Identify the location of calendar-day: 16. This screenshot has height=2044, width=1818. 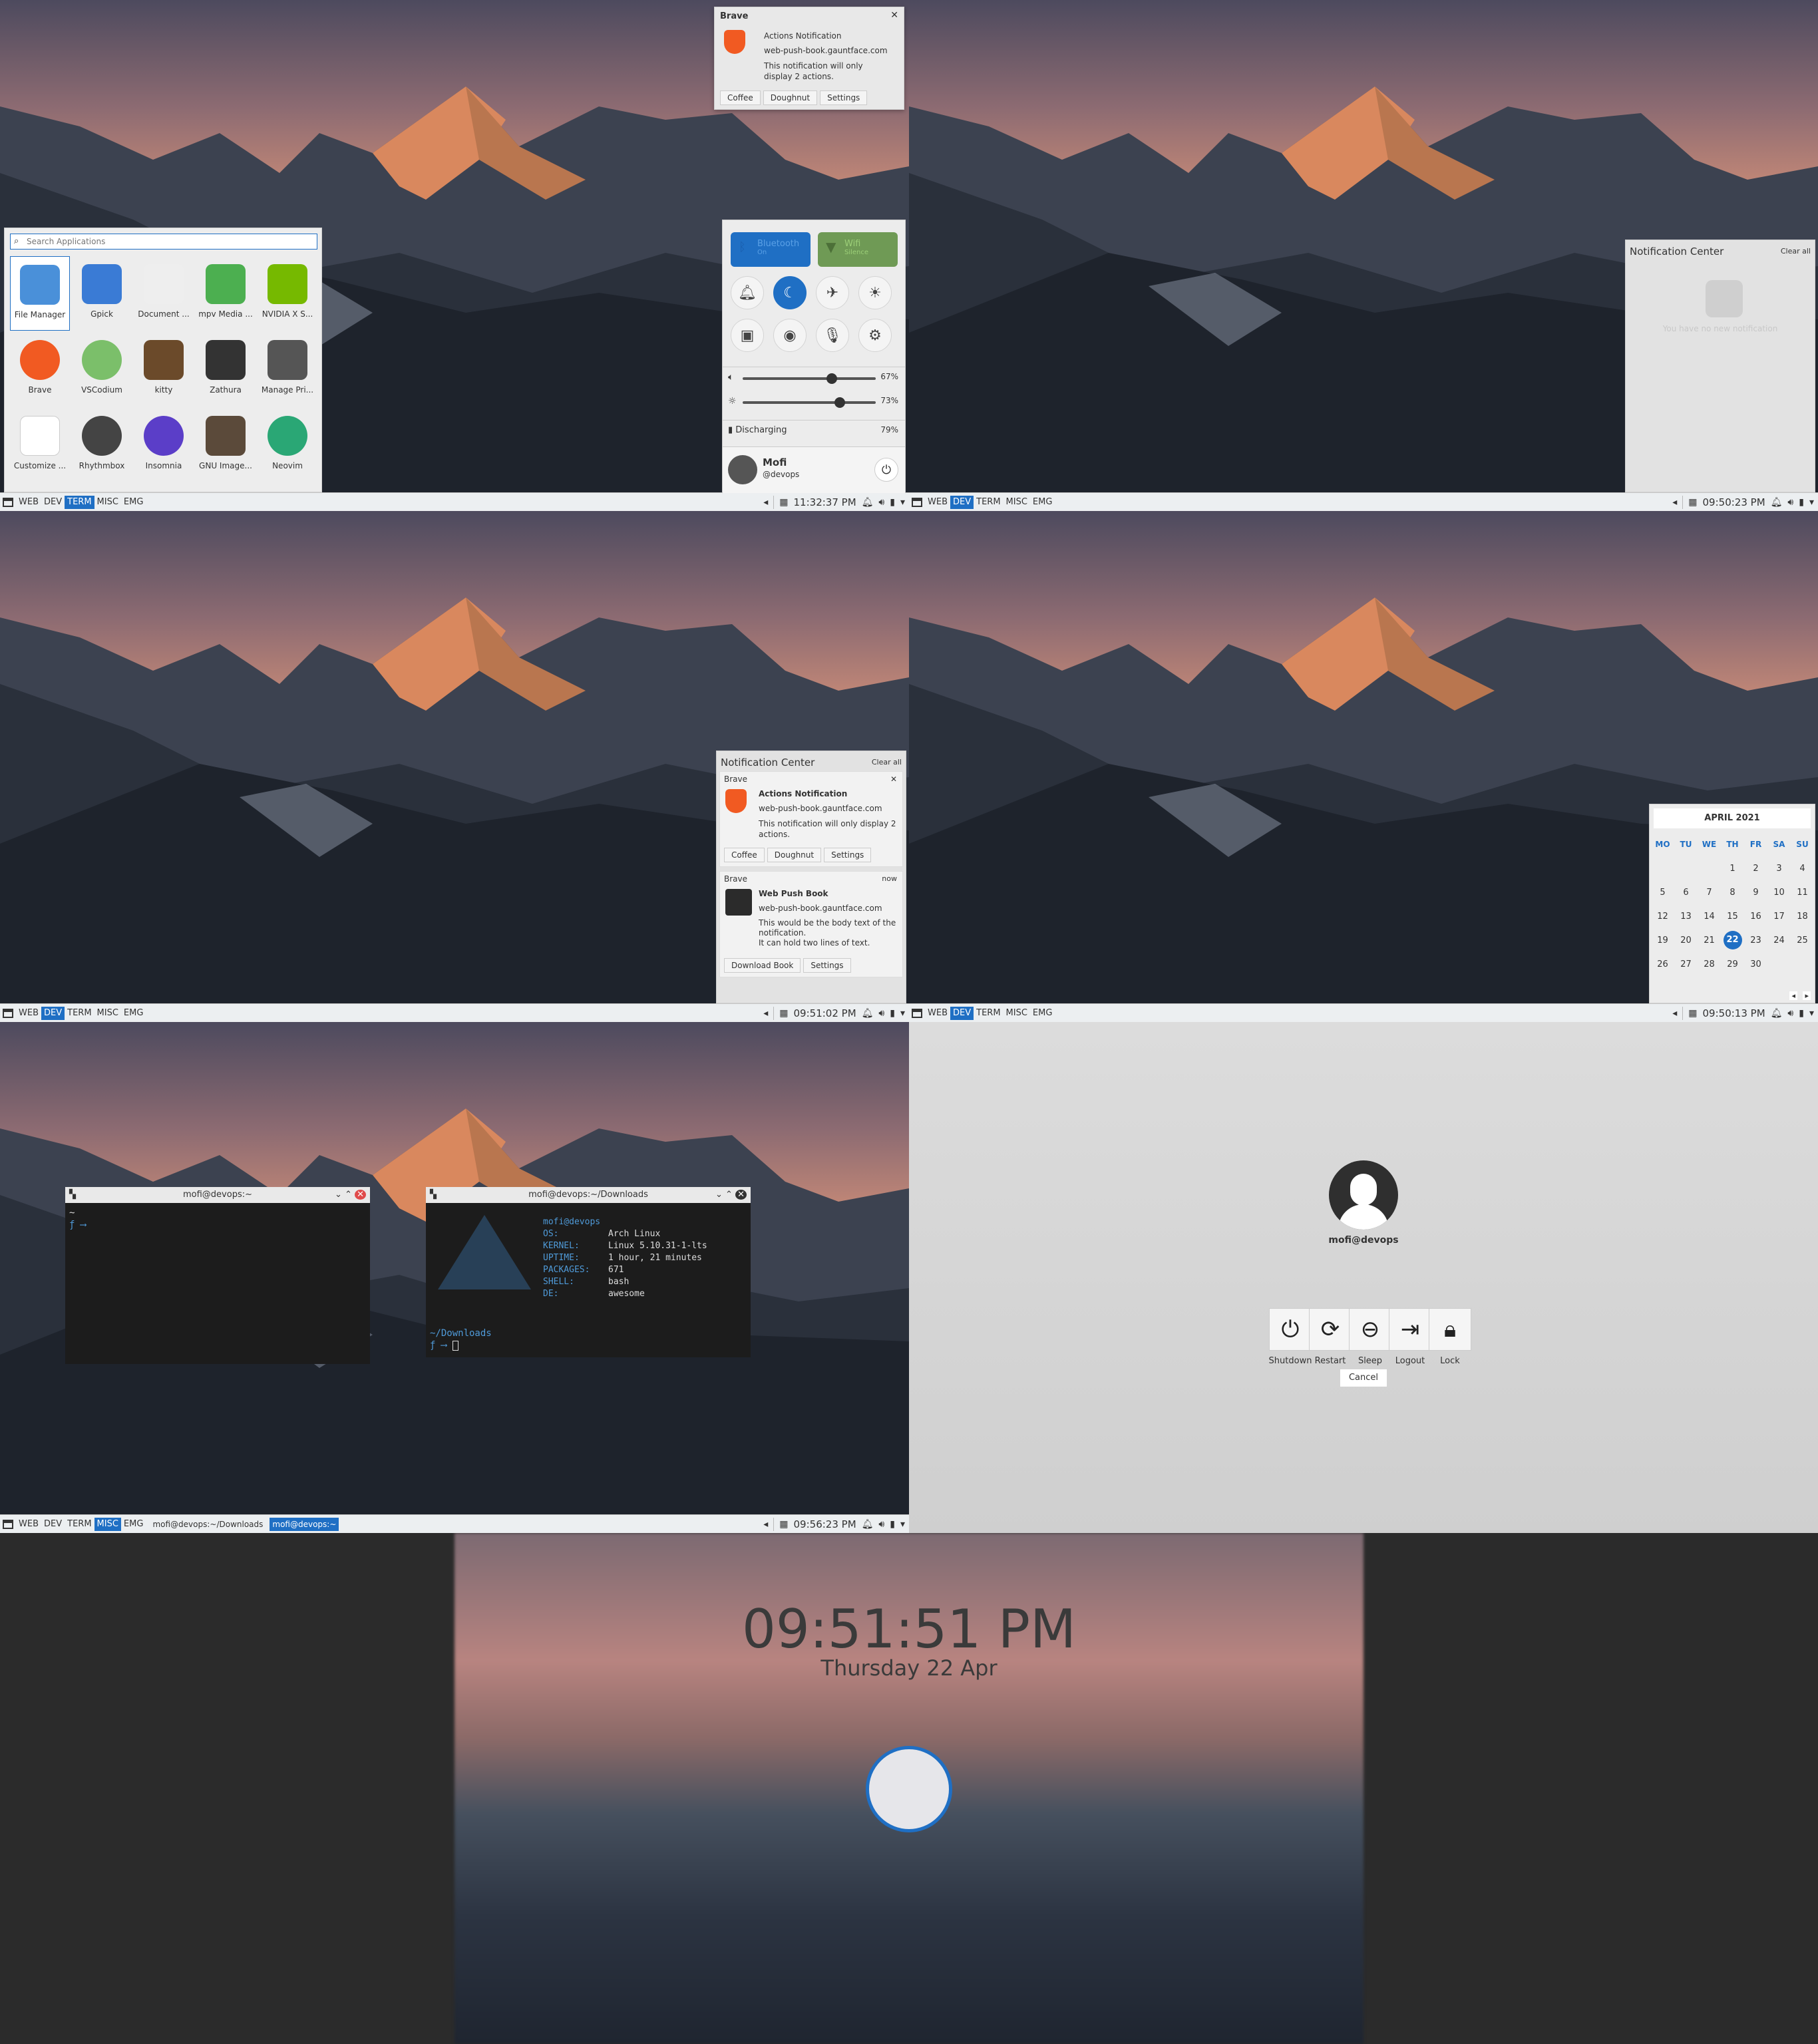
(1756, 916).